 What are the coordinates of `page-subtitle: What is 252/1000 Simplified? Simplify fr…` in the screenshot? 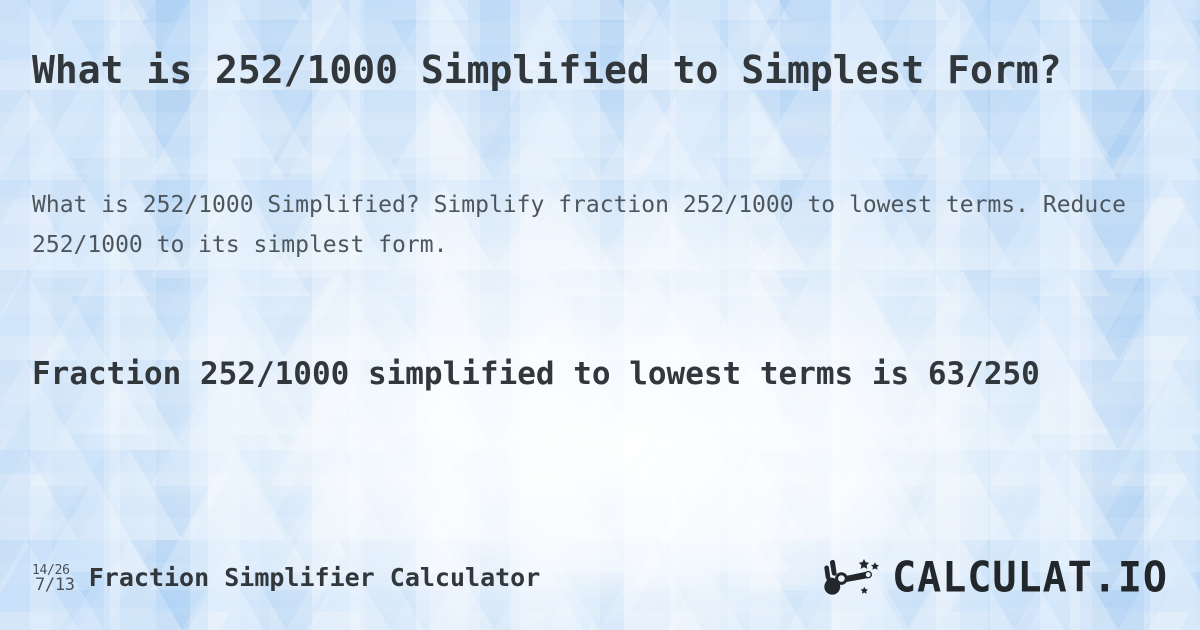 It's located at (579, 225).